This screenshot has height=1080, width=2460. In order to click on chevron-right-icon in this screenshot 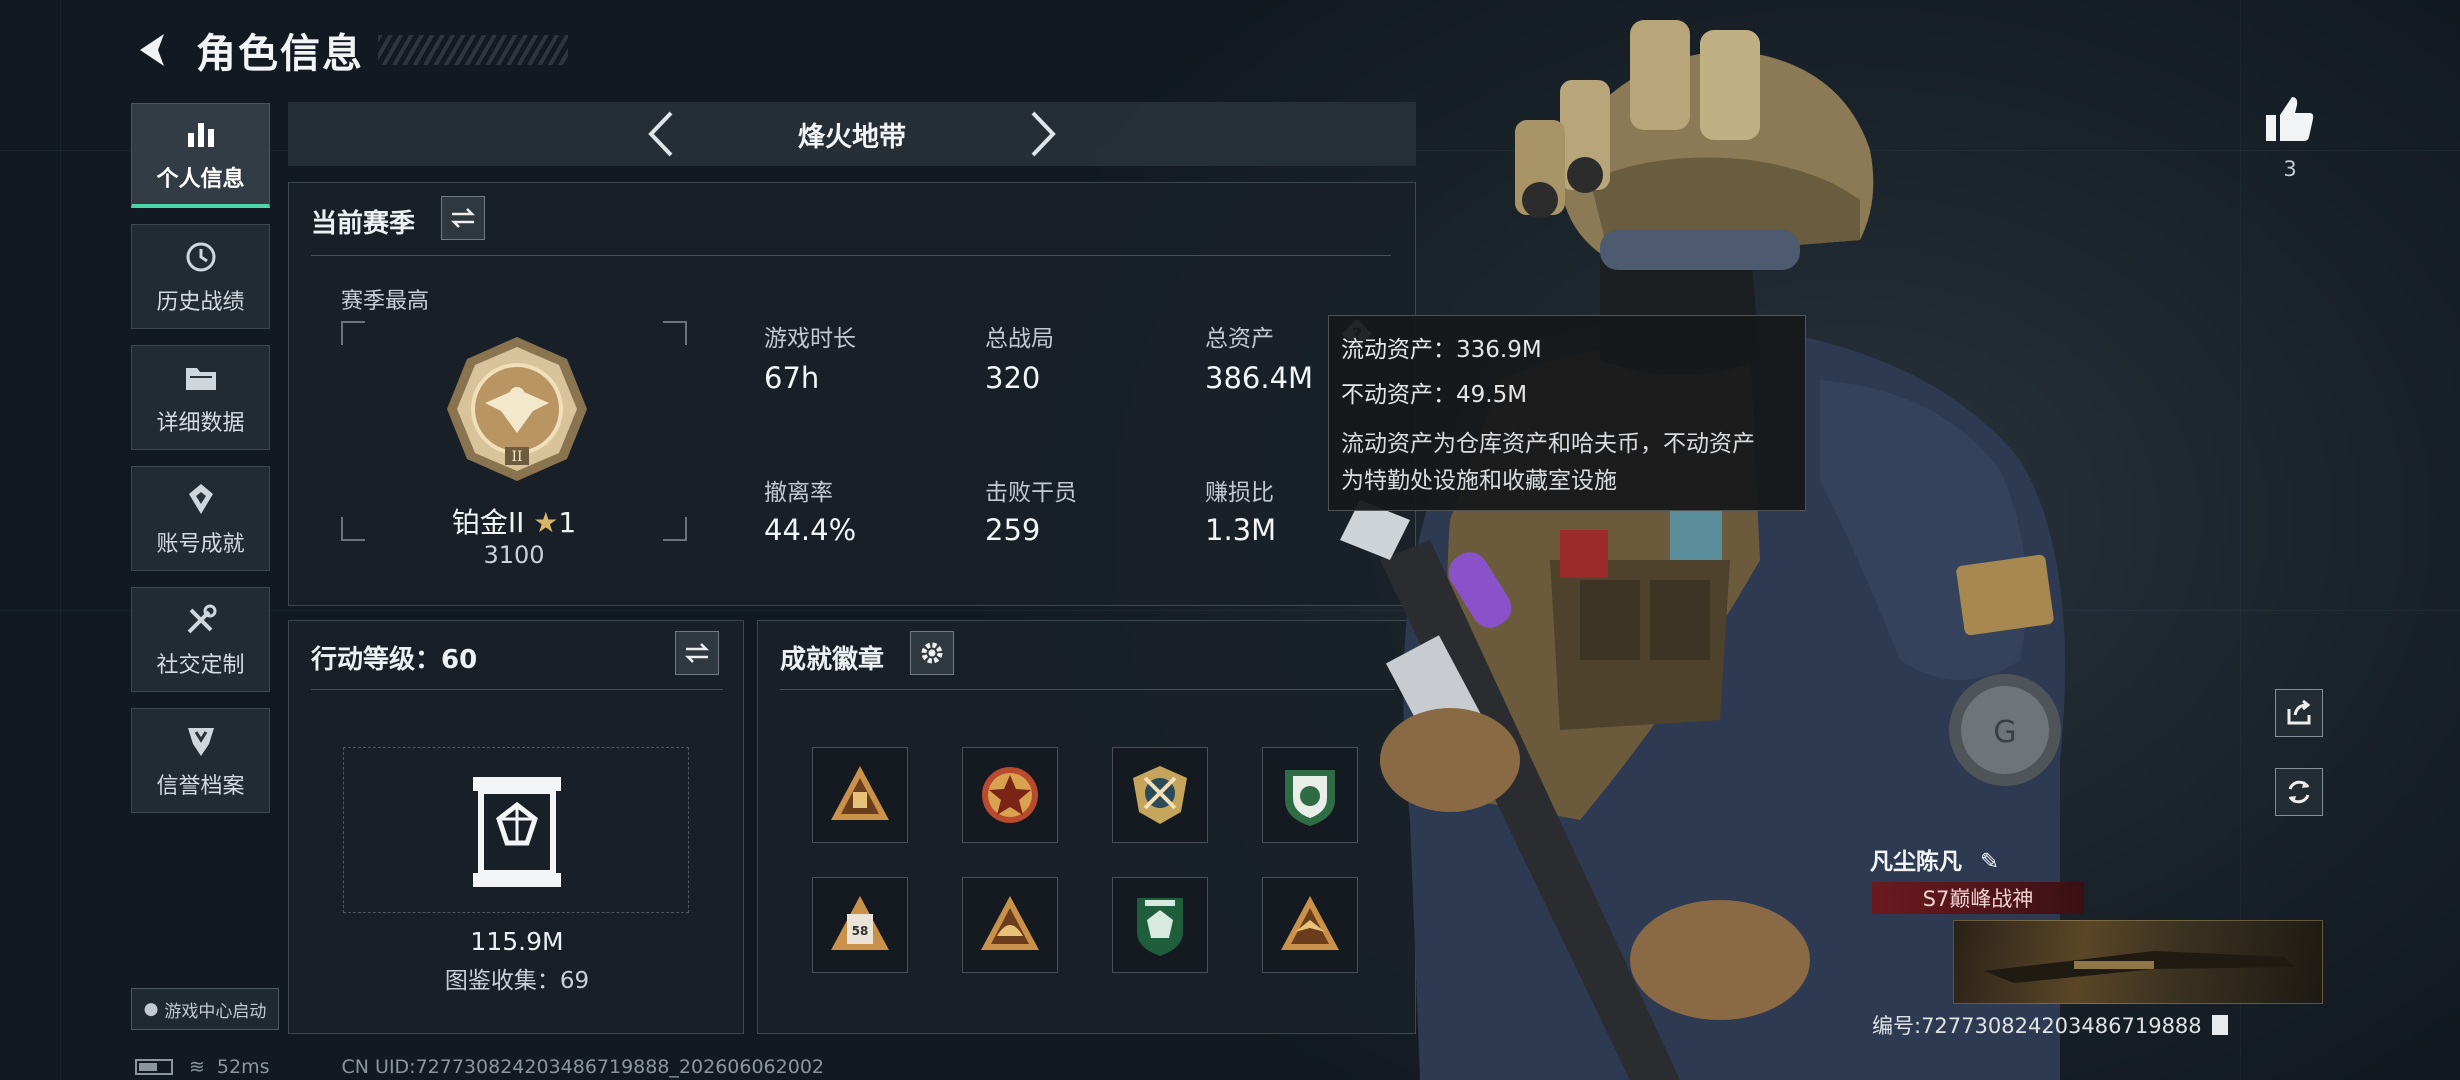, I will do `click(1043, 134)`.